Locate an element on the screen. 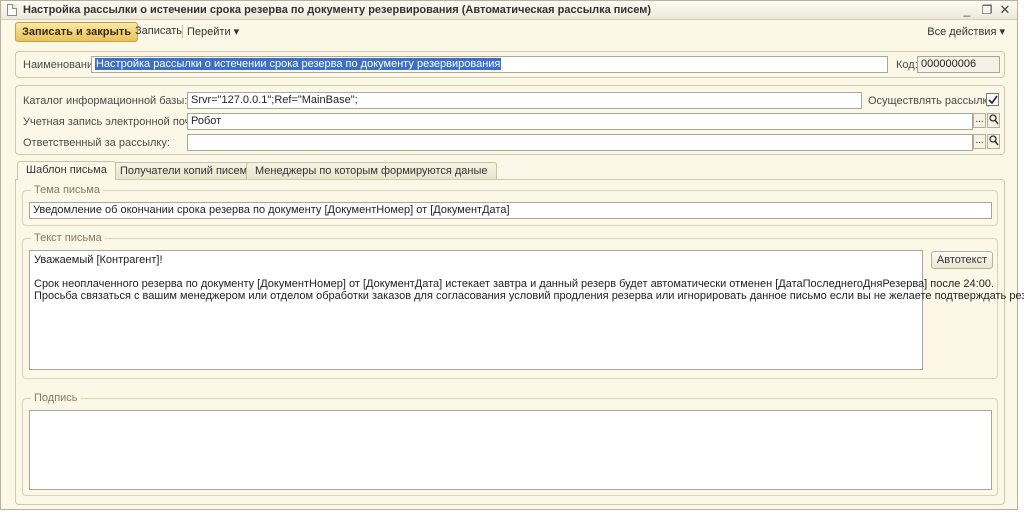 This screenshot has height=514, width=1024. email-search-icon is located at coordinates (993, 120).